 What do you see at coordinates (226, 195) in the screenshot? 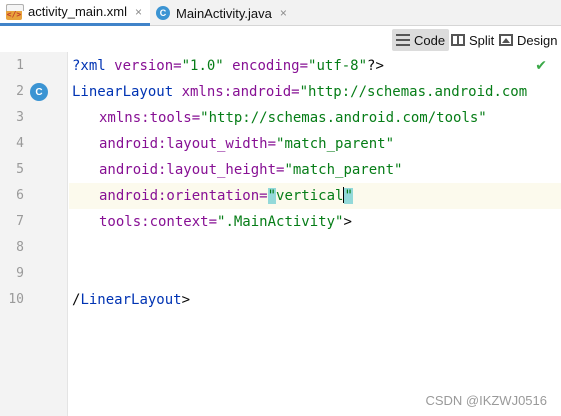
I see `code-line-6: android:orientation="vertical"` at bounding box center [226, 195].